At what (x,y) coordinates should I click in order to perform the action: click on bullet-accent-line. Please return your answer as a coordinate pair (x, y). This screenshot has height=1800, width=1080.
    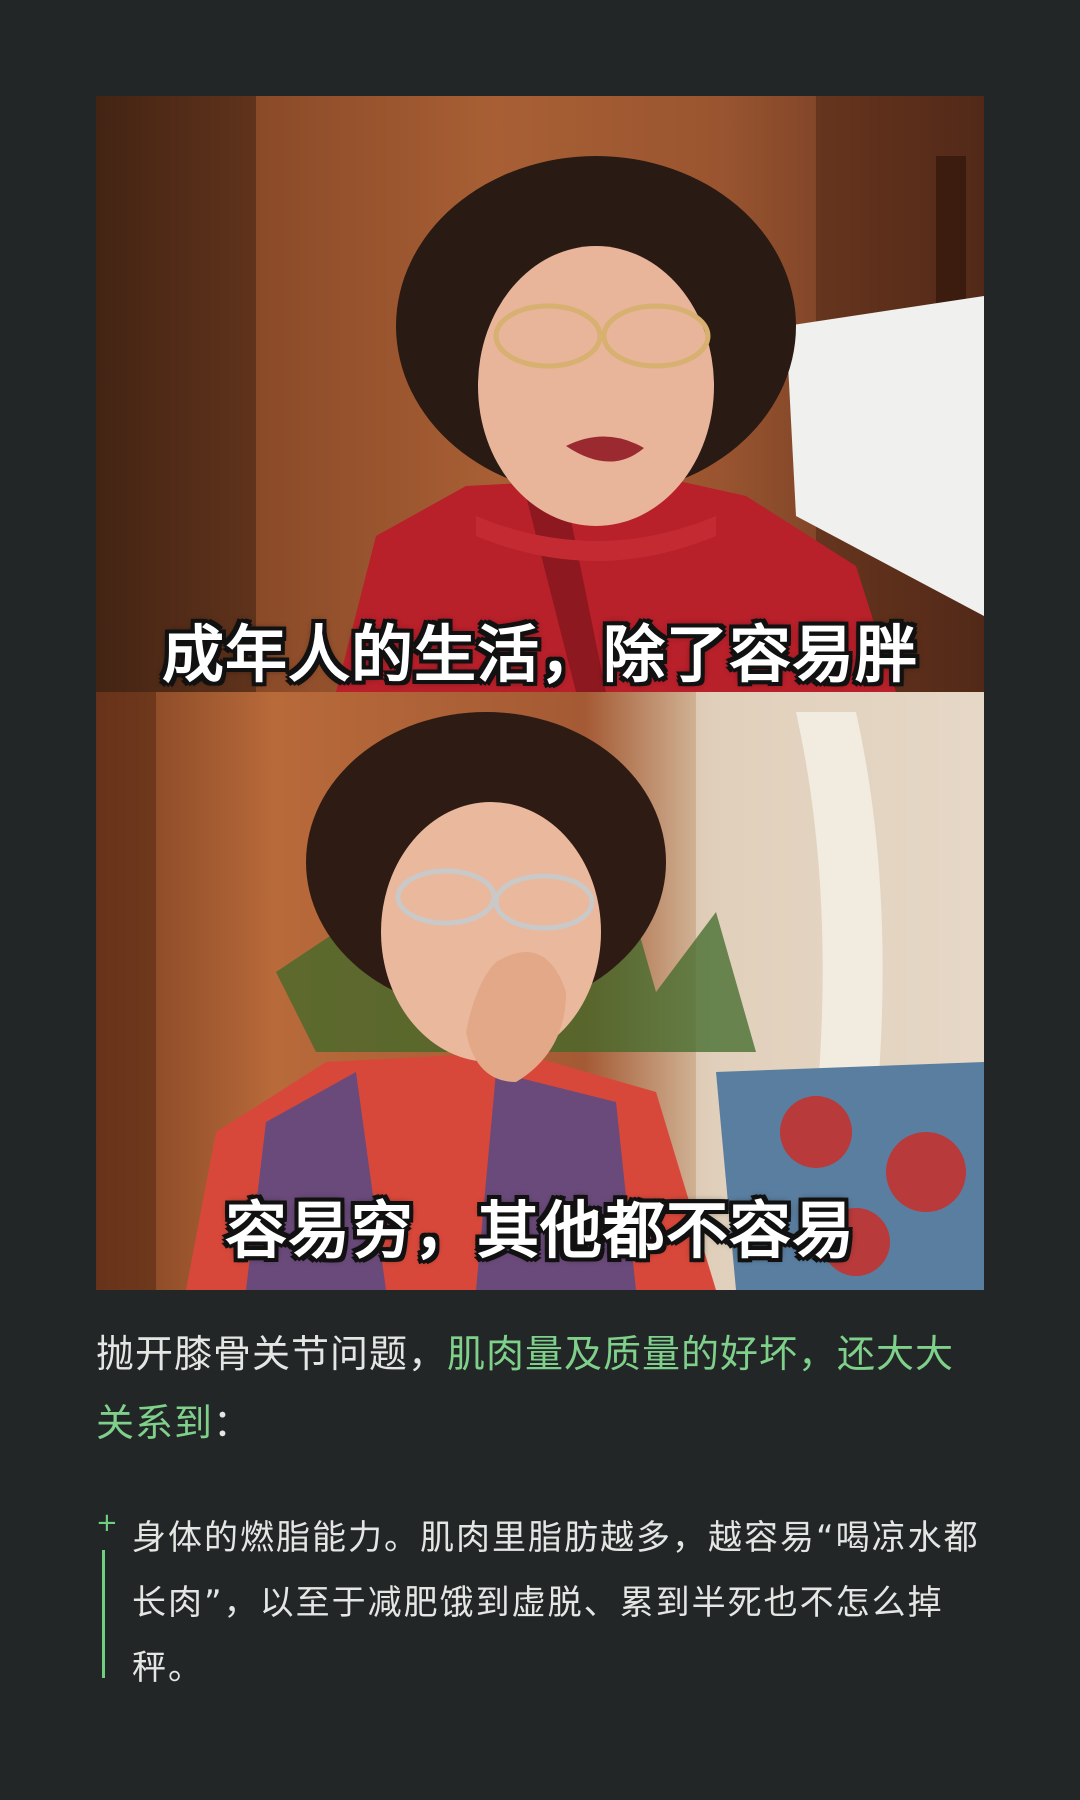
    Looking at the image, I should click on (103, 1614).